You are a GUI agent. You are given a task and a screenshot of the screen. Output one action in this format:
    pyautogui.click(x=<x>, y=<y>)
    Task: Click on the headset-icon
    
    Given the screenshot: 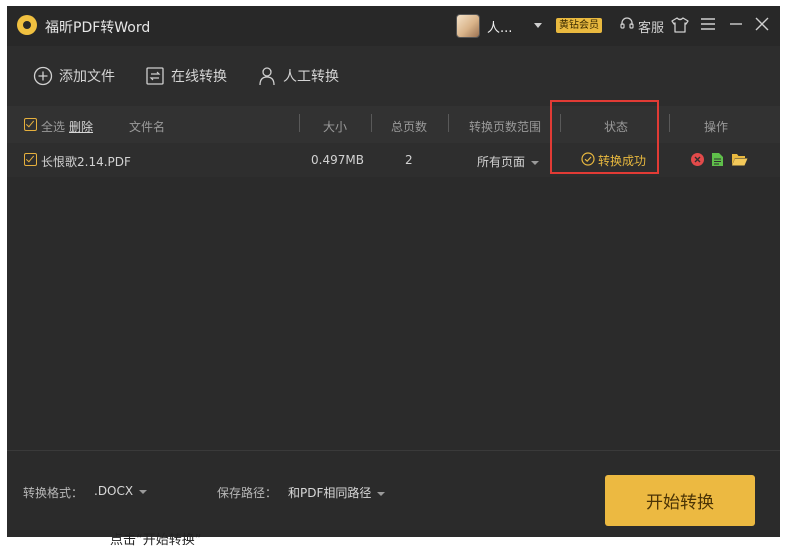 What is the action you would take?
    pyautogui.click(x=627, y=26)
    